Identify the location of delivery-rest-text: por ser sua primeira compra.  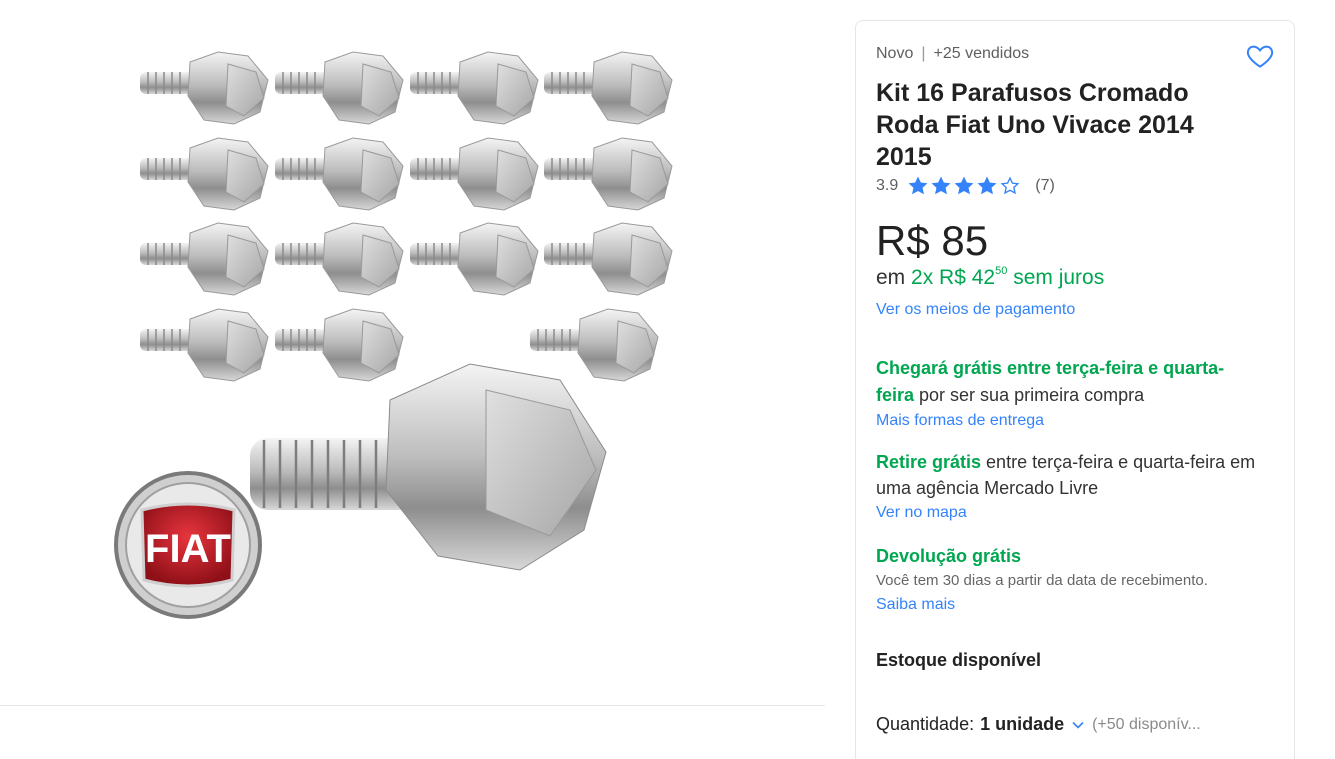
(1029, 395).